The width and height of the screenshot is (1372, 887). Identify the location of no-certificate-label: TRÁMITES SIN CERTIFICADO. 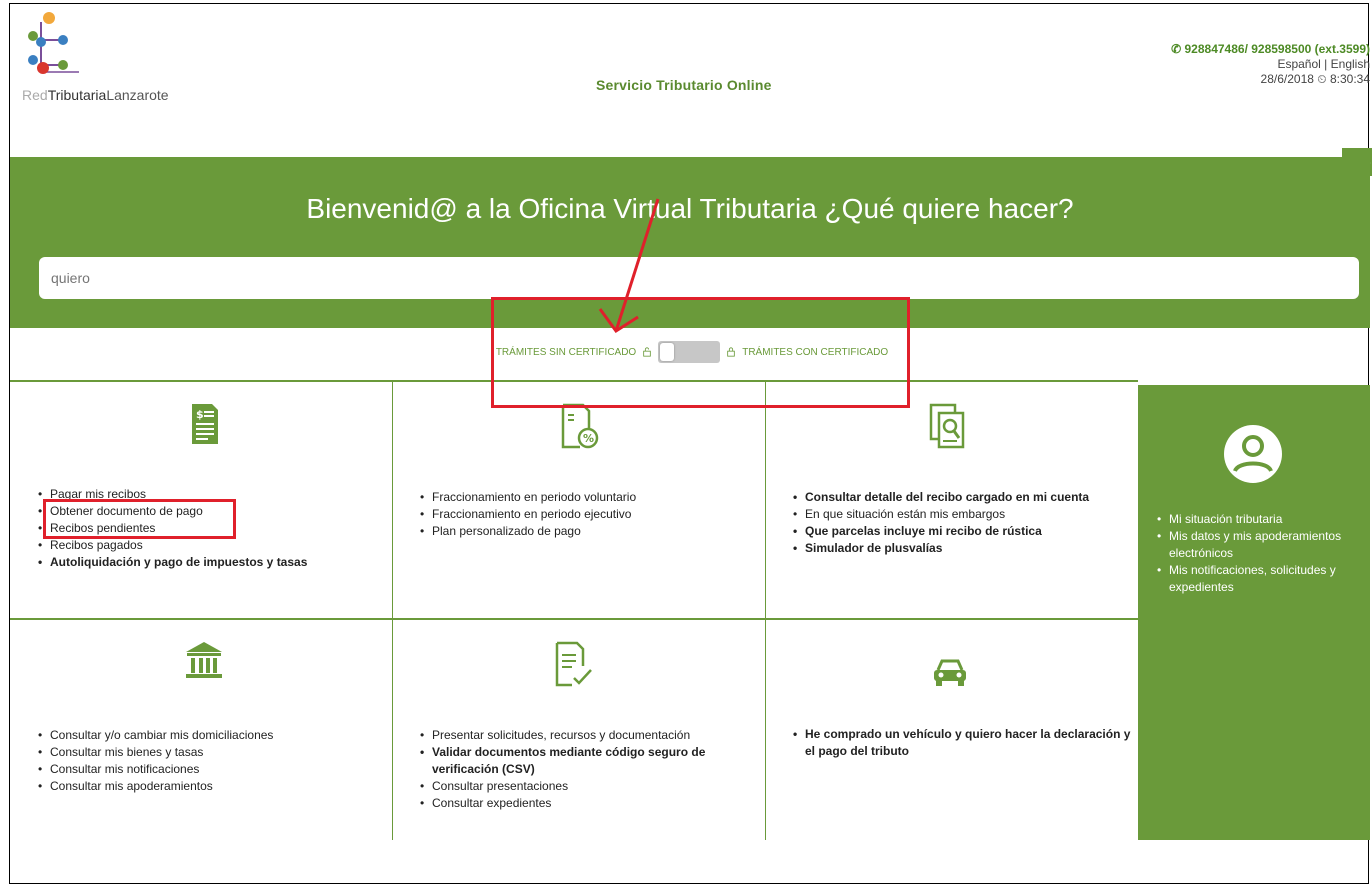
(566, 352).